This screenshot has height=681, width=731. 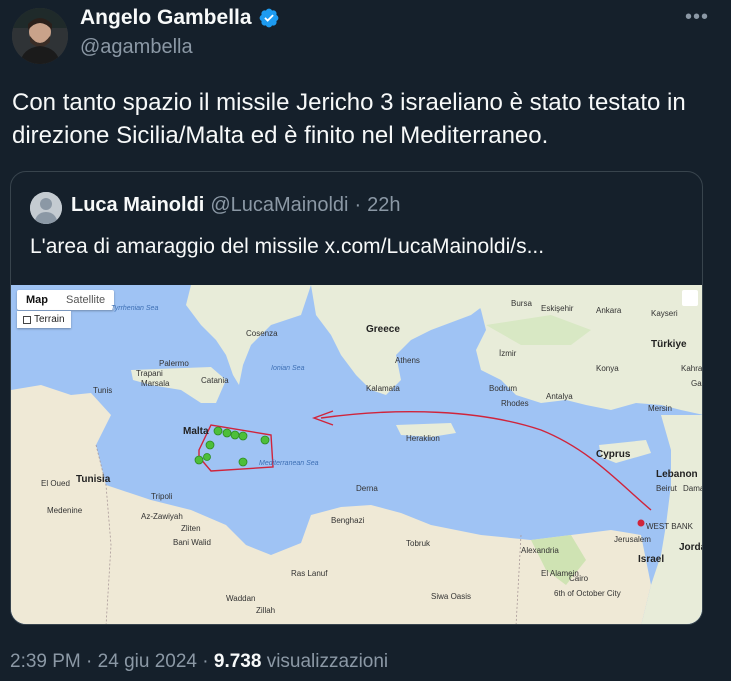 I want to click on tweet-date: 24 giu 2024, so click(x=147, y=661).